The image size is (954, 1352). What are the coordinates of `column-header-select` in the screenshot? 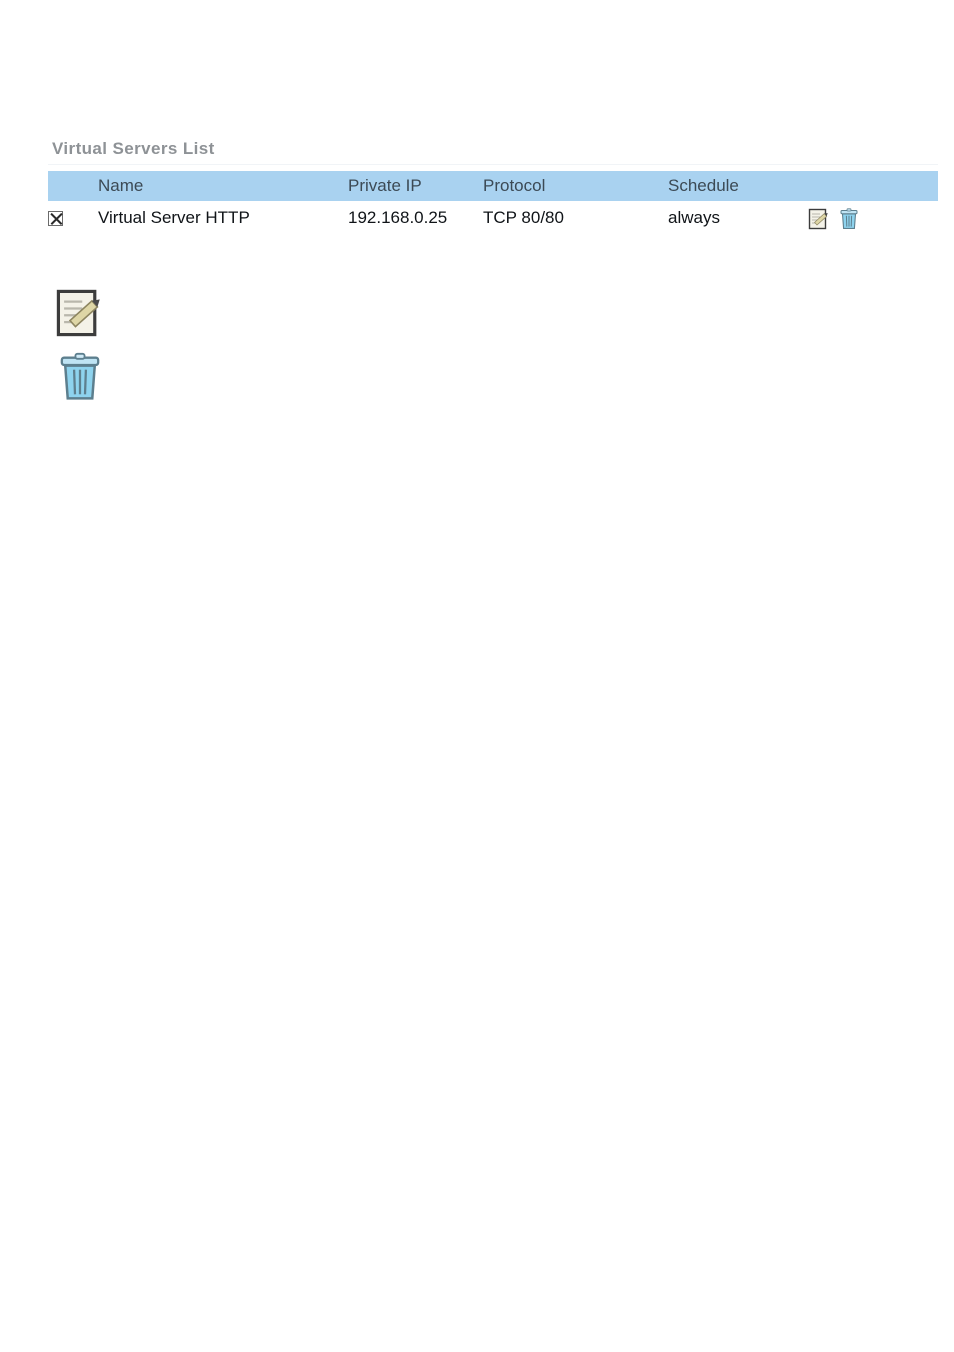 It's located at (73, 186).